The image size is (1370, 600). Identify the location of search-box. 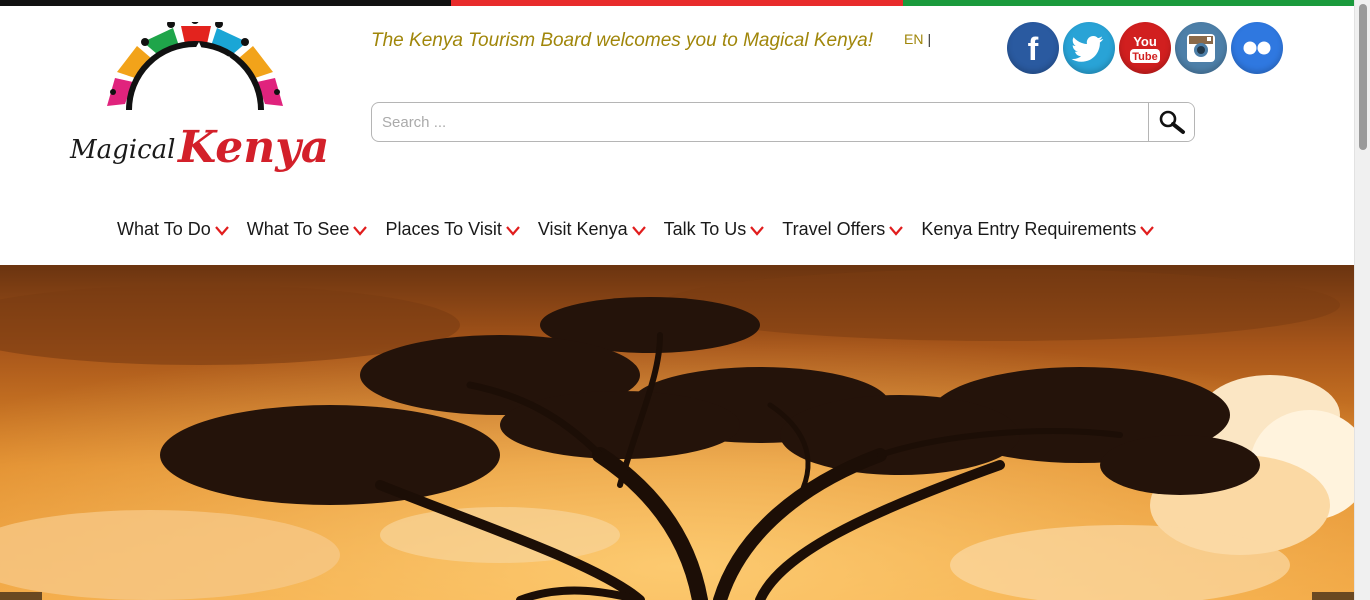
(783, 122).